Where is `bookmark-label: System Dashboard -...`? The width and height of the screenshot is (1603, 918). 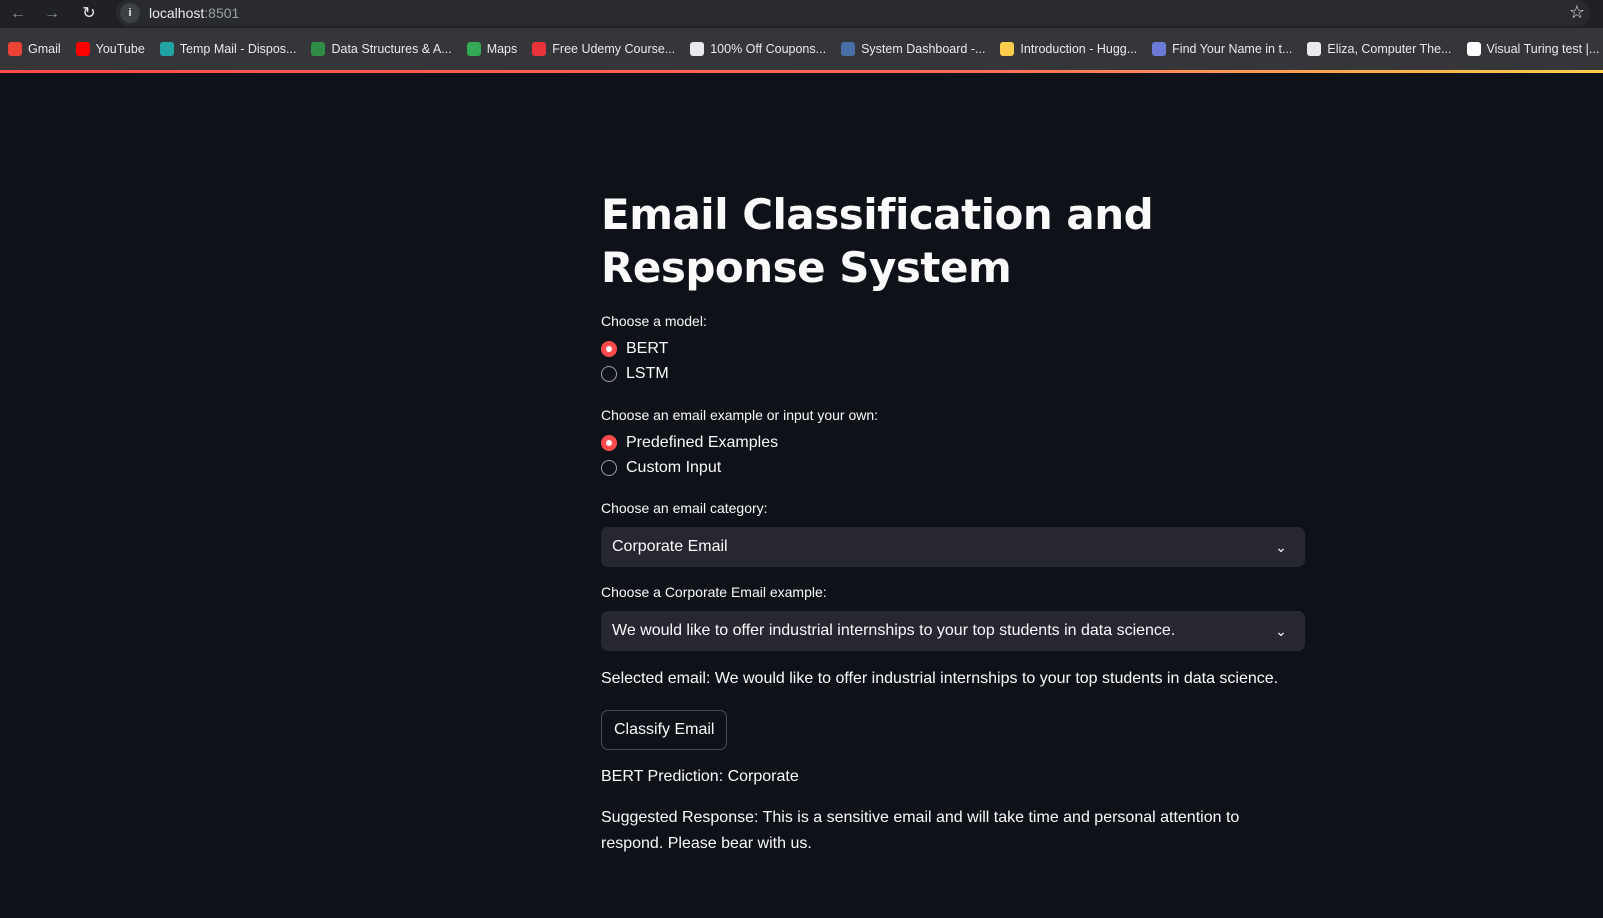 bookmark-label: System Dashboard -... is located at coordinates (923, 49).